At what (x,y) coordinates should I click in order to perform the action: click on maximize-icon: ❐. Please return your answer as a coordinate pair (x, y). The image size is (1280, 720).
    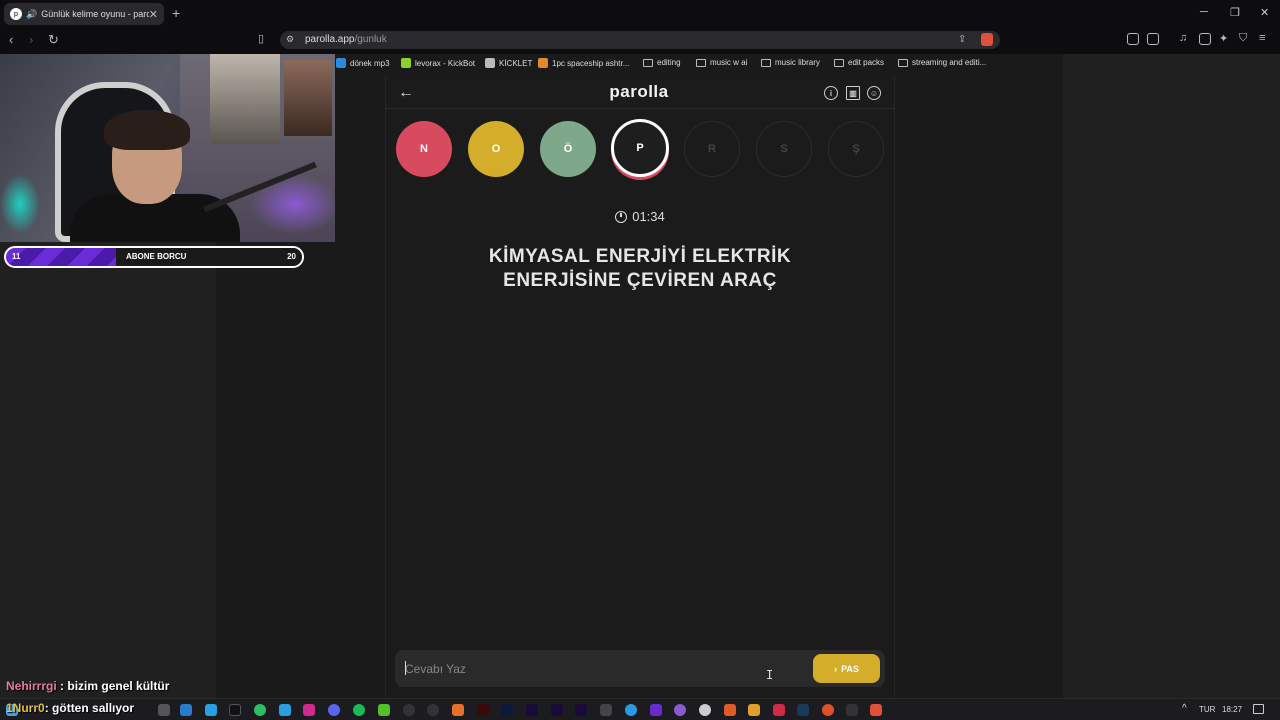
    Looking at the image, I should click on (1235, 12).